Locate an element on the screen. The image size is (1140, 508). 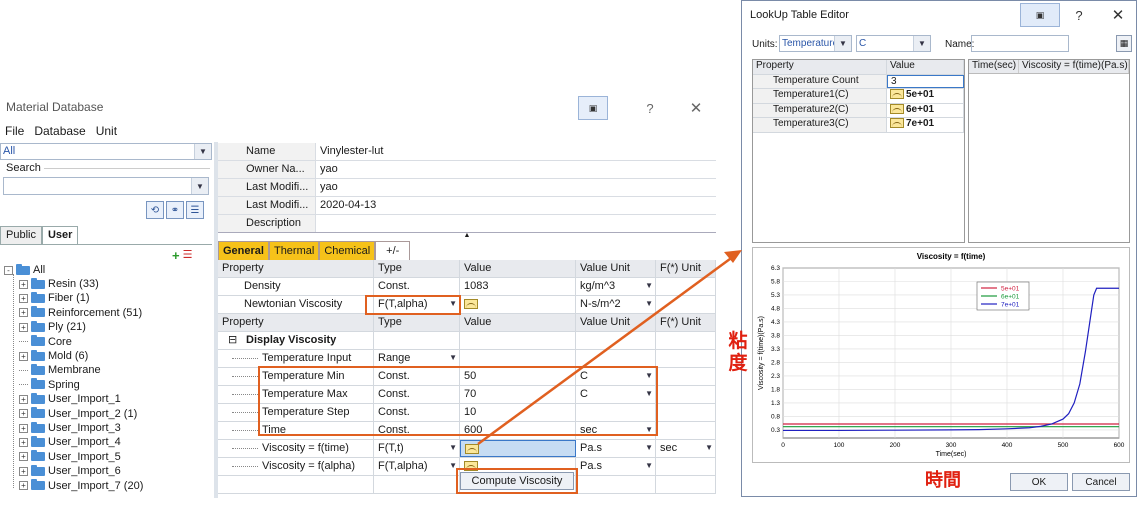
tree-item: + User_Import_6 is located at coordinates (70, 470).